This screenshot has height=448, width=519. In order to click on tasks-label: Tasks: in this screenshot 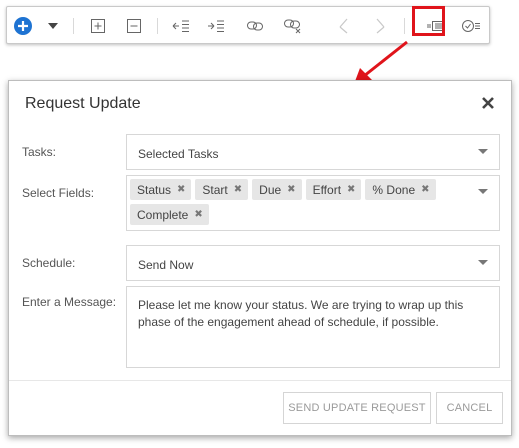, I will do `click(39, 152)`.